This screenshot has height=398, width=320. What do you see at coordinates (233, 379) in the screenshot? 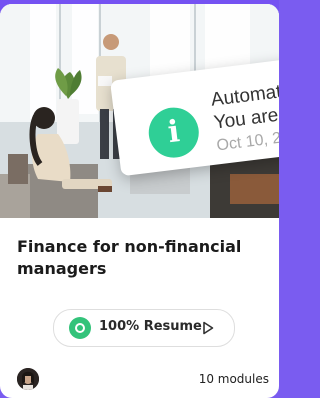
I see `modules-count: 10 modules` at bounding box center [233, 379].